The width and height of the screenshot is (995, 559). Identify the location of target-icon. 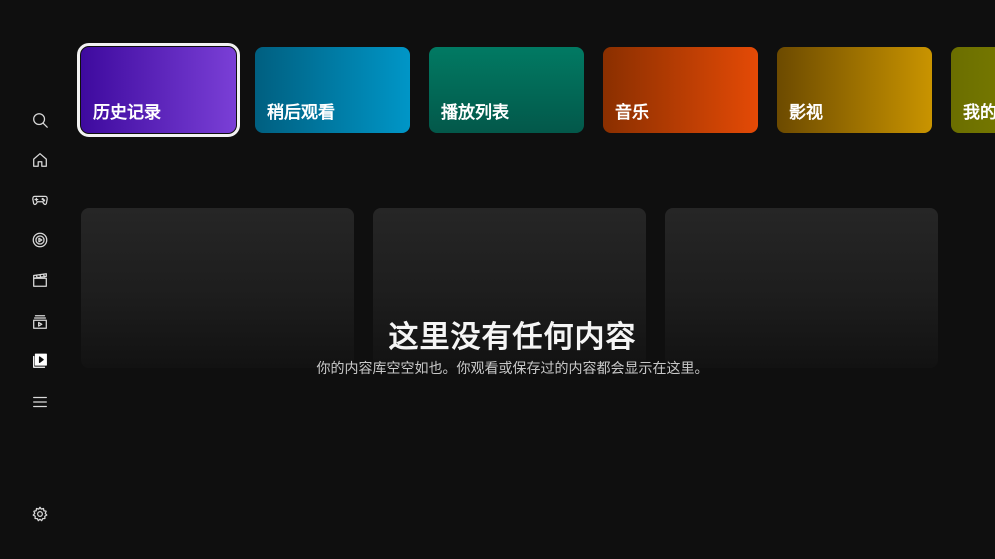
(40, 240).